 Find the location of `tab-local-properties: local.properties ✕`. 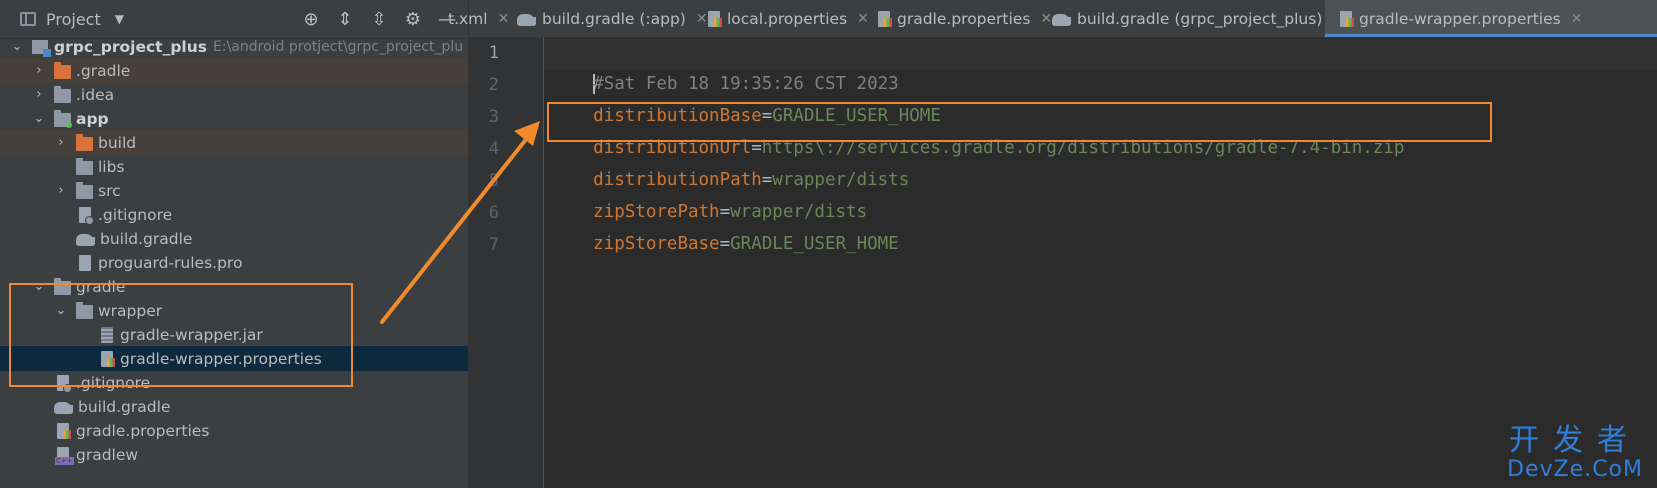

tab-local-properties: local.properties ✕ is located at coordinates (787, 18).